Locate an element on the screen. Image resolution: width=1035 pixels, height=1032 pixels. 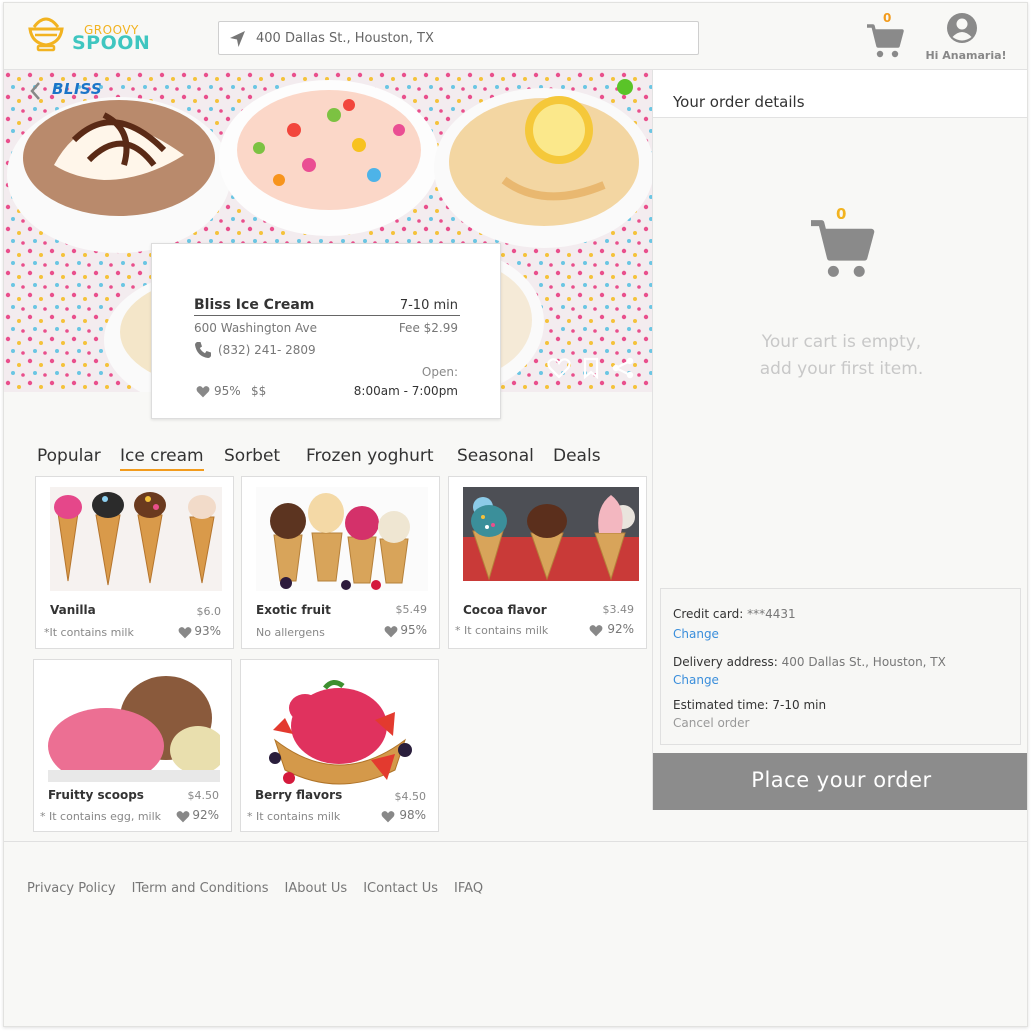
product-card-exotic-fruit: Exotic fruit $5.49 No allergens 95% is located at coordinates (340, 562).